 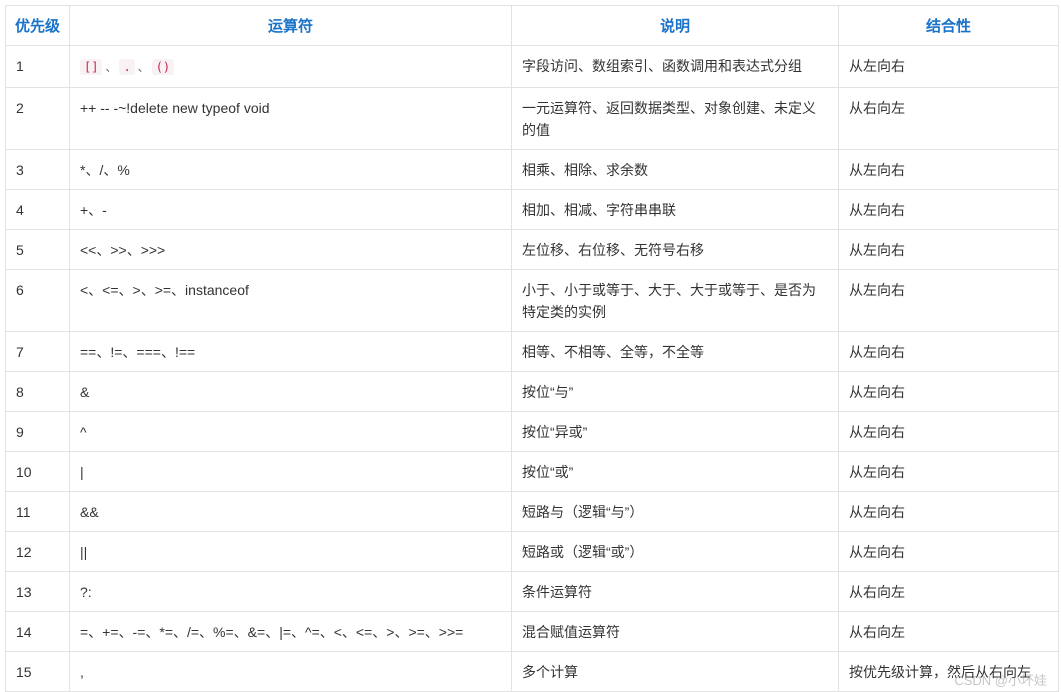 What do you see at coordinates (37, 471) in the screenshot?
I see `cell-priority: 10` at bounding box center [37, 471].